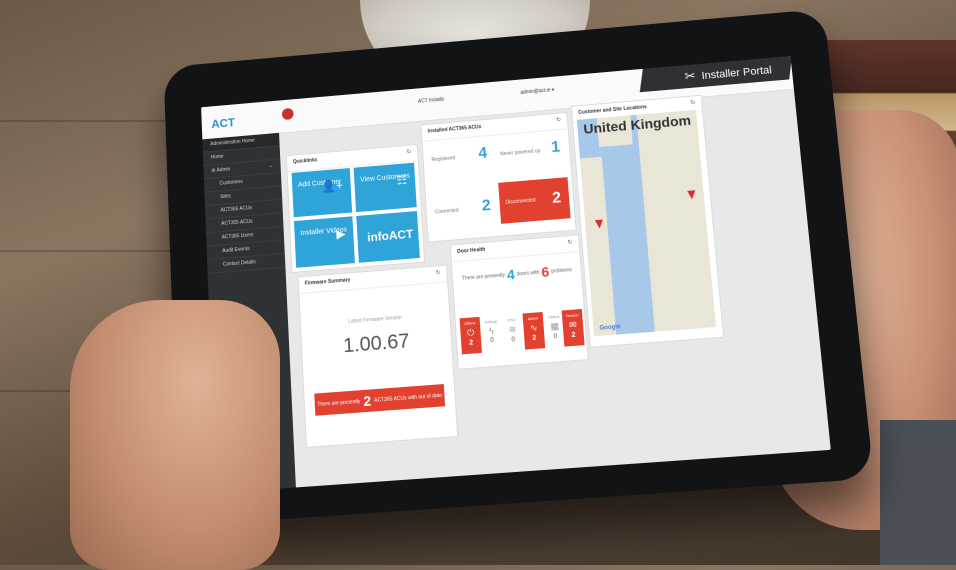  I want to click on psu-icon: ≋, so click(512, 329).